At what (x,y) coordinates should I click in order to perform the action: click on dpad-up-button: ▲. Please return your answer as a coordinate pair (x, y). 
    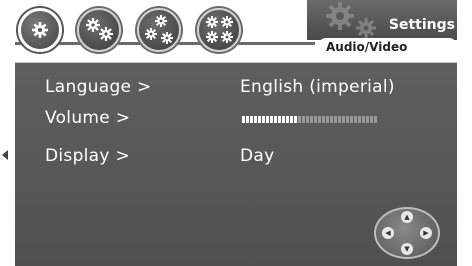
    Looking at the image, I should click on (407, 217).